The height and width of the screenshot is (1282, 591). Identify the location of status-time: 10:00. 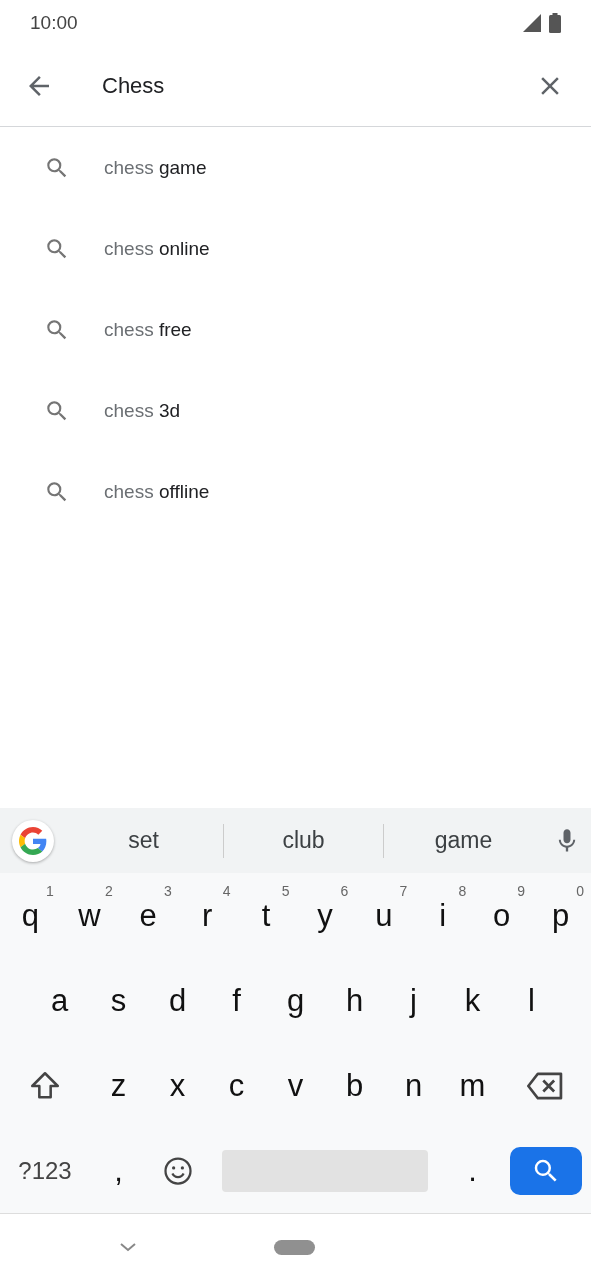
(54, 23).